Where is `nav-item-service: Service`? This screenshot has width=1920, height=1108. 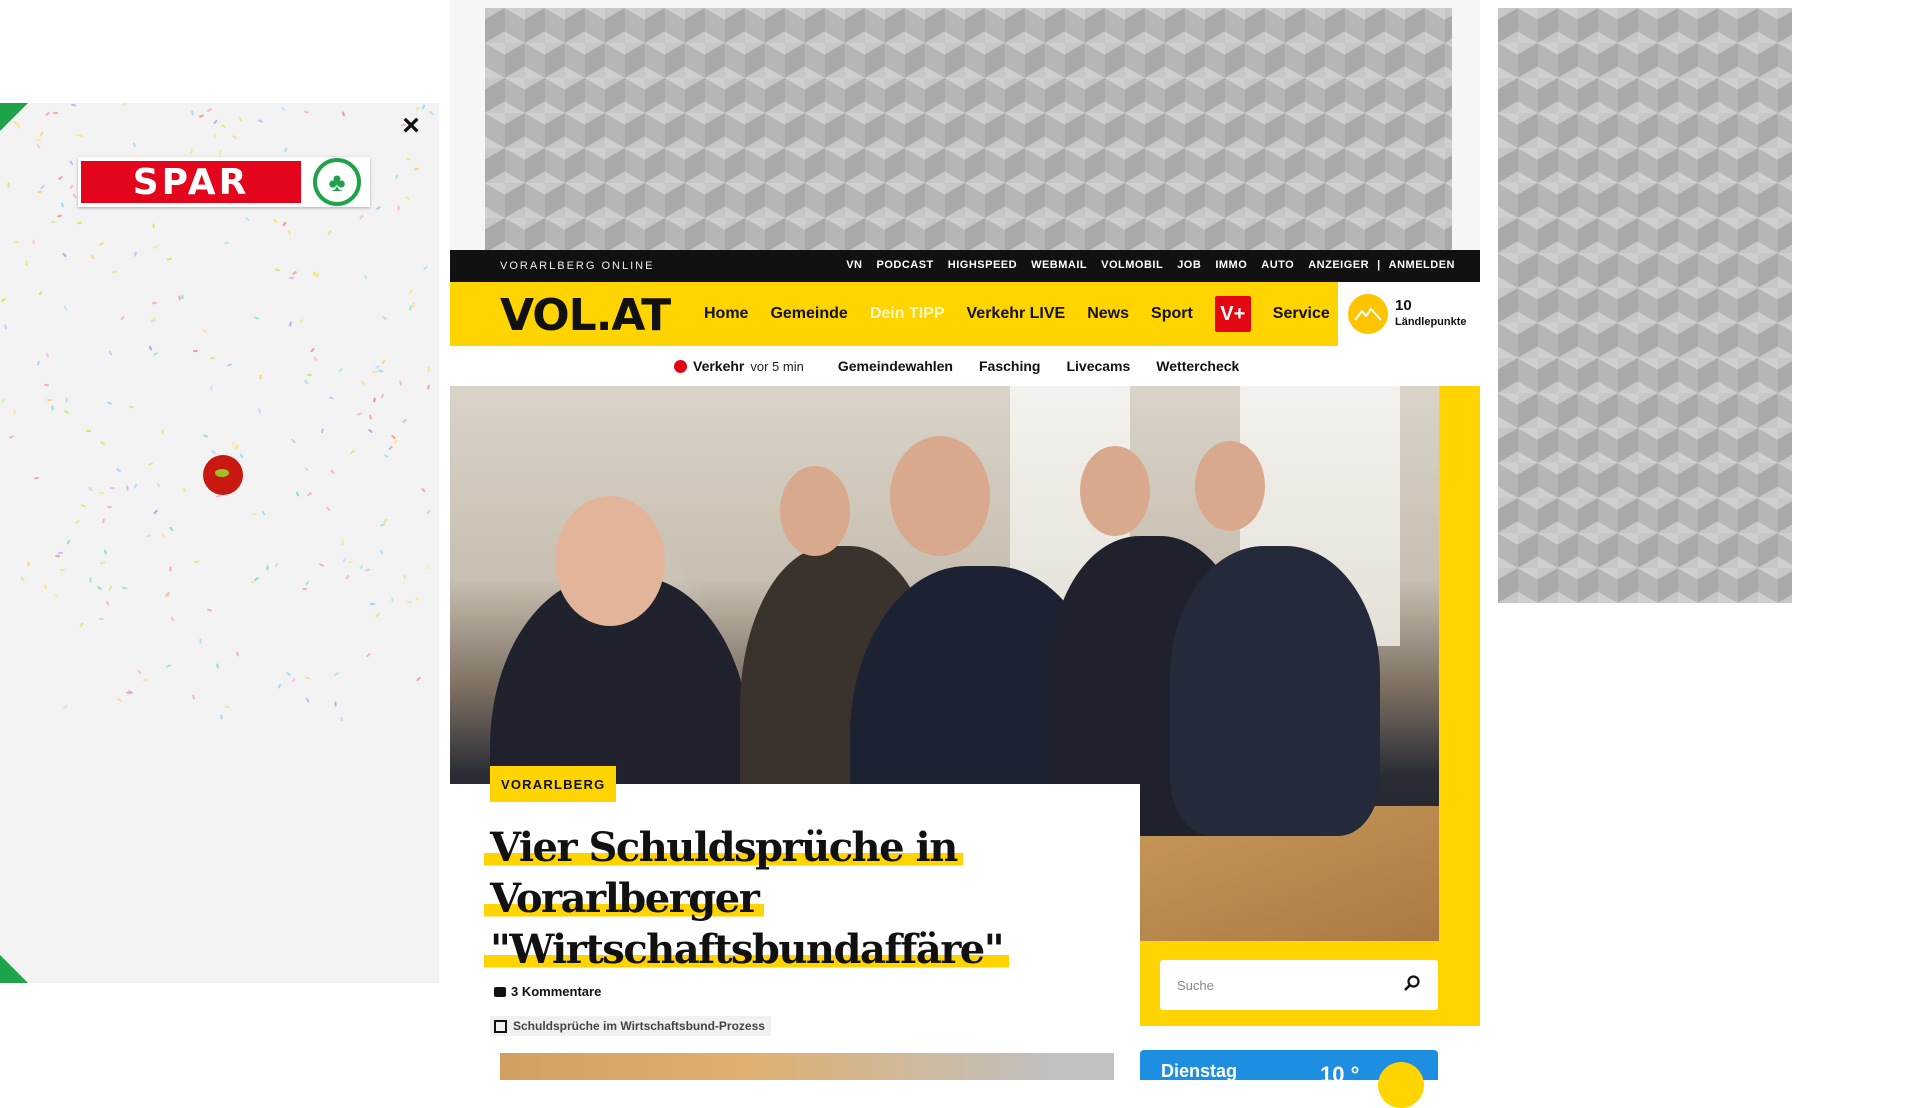
nav-item-service: Service is located at coordinates (1301, 314).